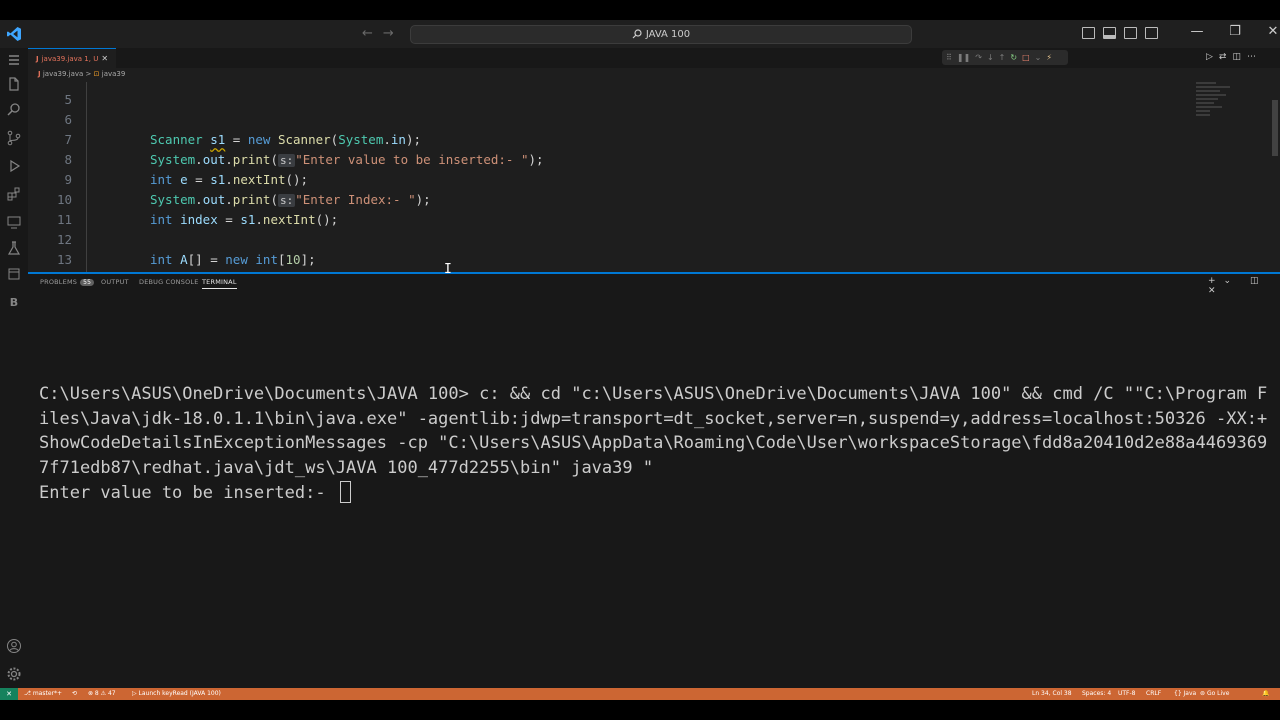 This screenshot has height=720, width=1280. I want to click on restore-button: ❐, so click(1235, 31).